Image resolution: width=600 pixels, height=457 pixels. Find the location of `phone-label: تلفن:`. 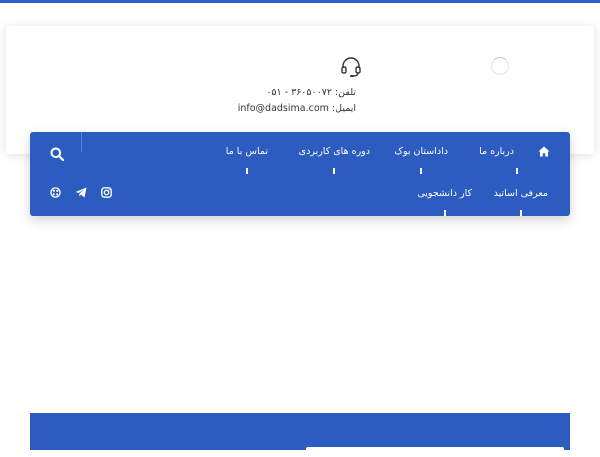

phone-label: تلفن: is located at coordinates (345, 92).